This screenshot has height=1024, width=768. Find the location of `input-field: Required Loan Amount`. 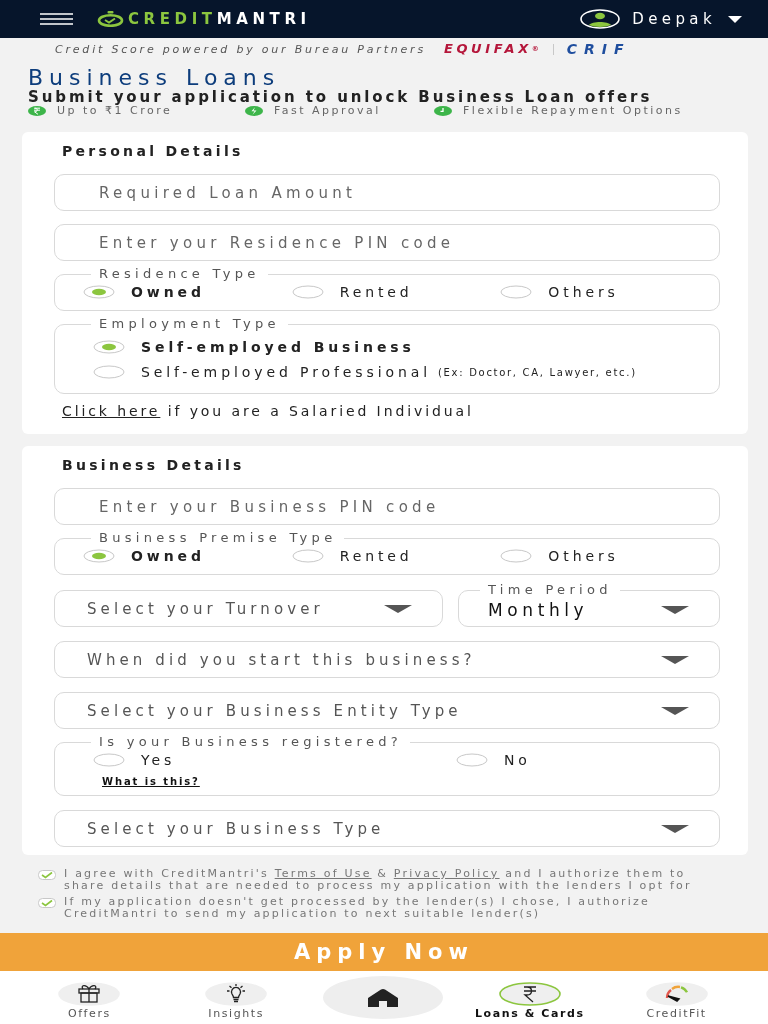

input-field: Required Loan Amount is located at coordinates (387, 192).